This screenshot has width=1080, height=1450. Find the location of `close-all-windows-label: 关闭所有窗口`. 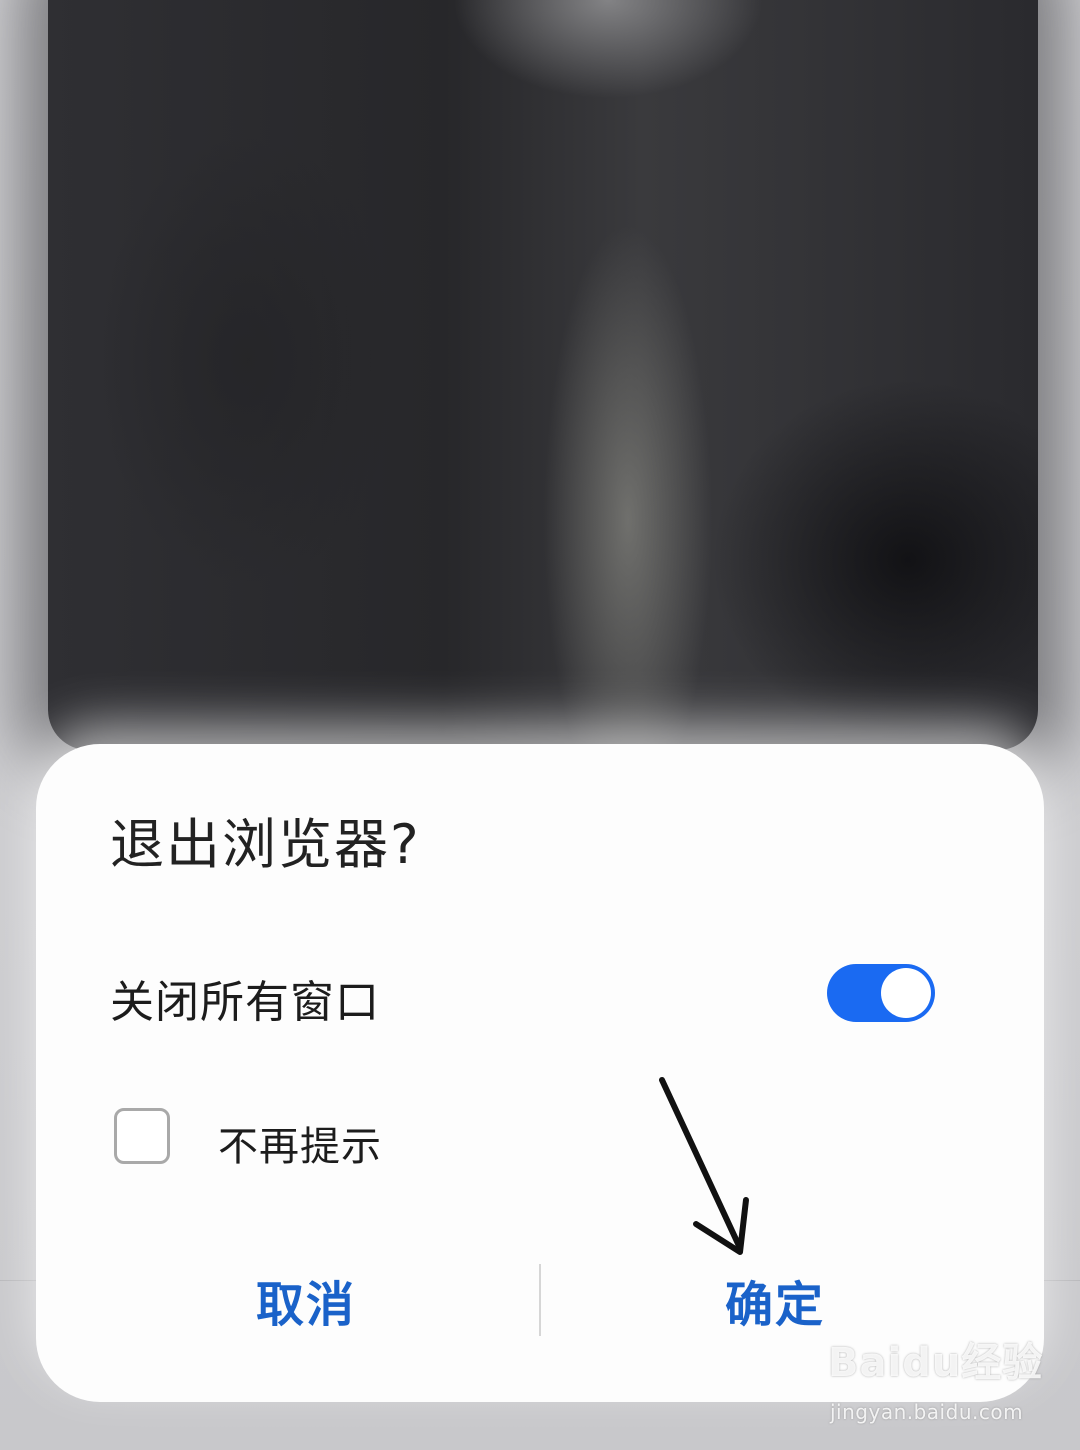

close-all-windows-label: 关闭所有窗口 is located at coordinates (245, 1002).